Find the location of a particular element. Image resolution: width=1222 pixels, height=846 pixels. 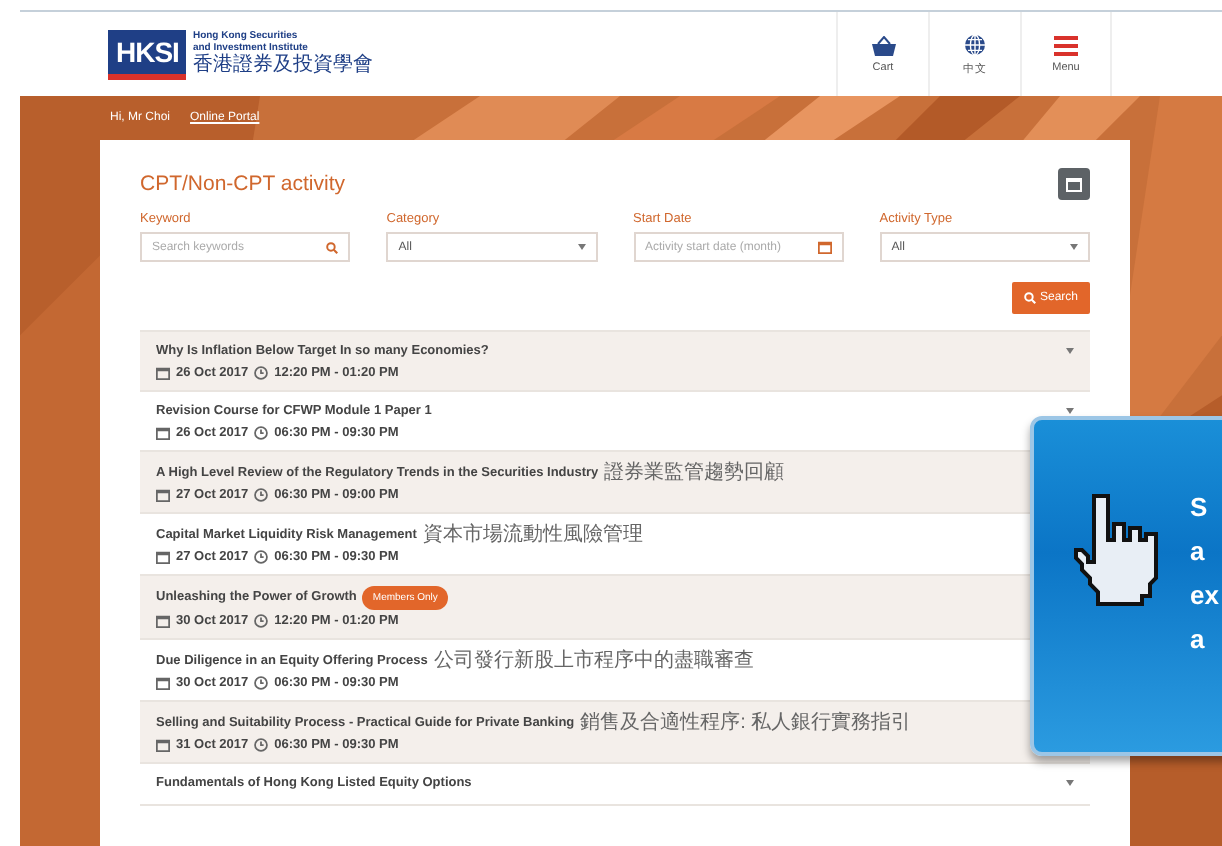

page-title: CPT/Non-CPT activity is located at coordinates (242, 184).